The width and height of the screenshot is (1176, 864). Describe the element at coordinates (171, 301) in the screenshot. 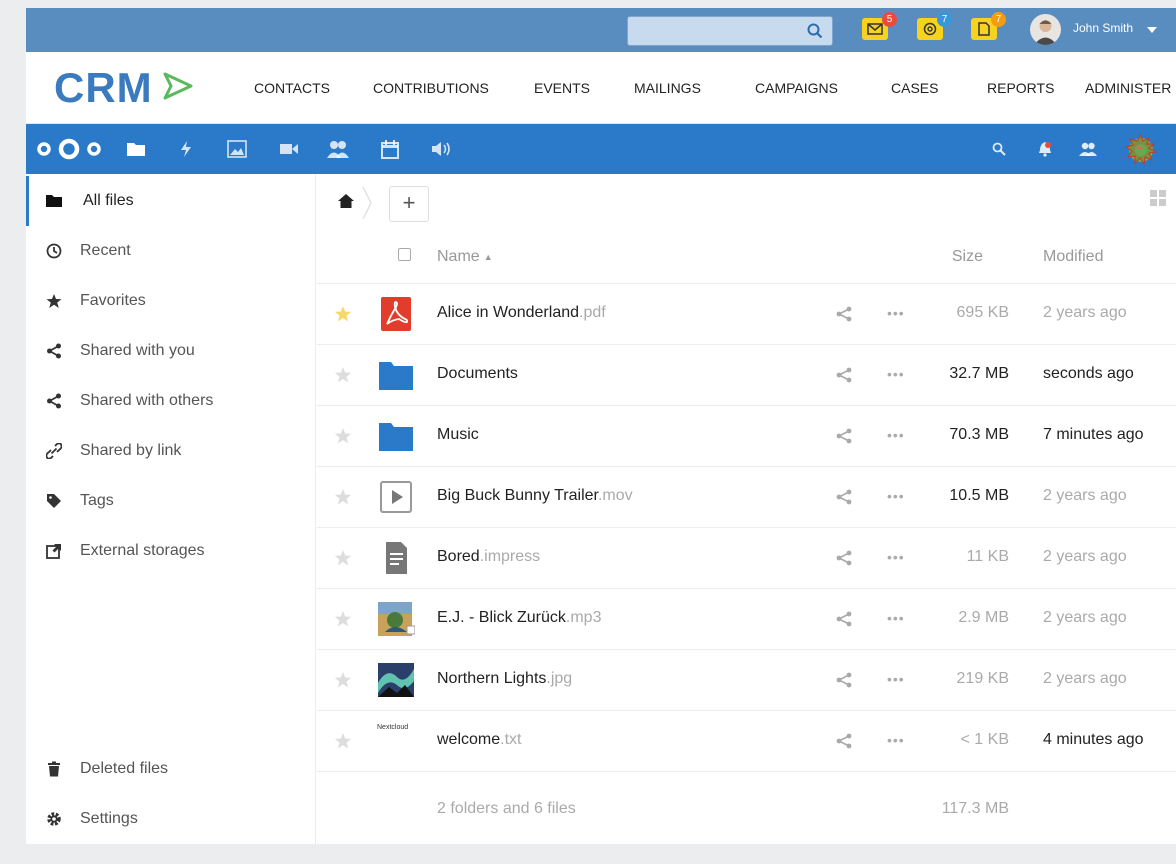

I see `sidebar-item-favorites: Favorites` at that location.